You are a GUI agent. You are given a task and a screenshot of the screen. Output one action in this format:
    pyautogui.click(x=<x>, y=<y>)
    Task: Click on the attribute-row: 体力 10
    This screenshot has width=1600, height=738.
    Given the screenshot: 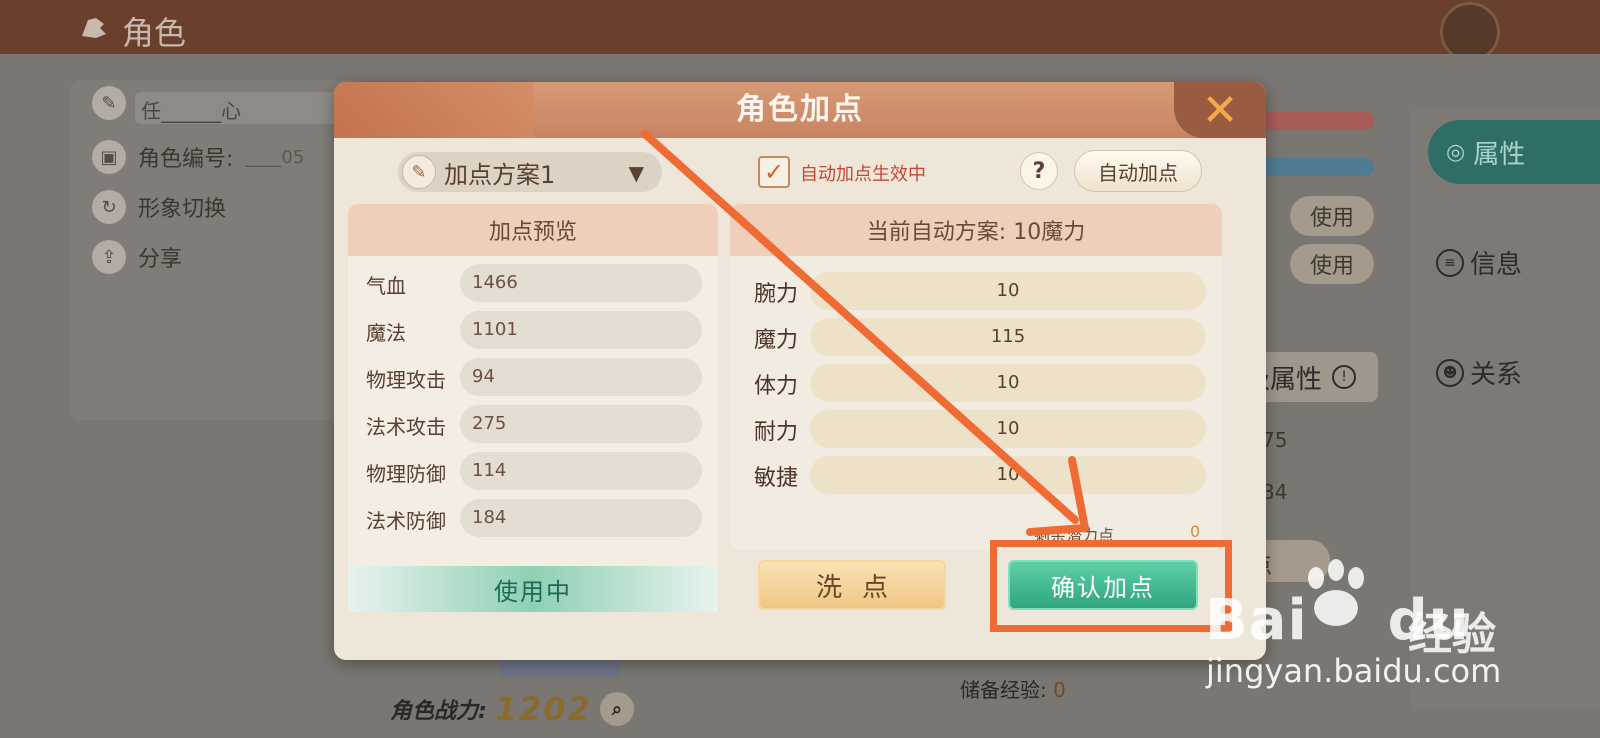 What is the action you would take?
    pyautogui.click(x=976, y=383)
    